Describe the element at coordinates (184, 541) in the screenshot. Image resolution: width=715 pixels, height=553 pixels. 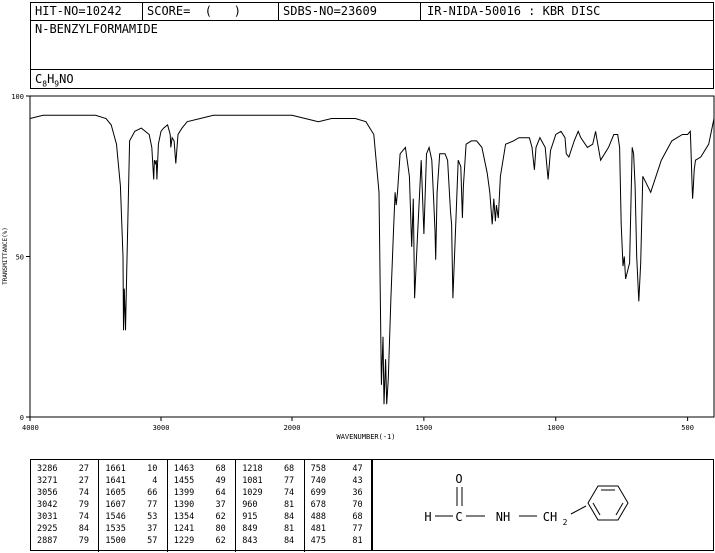
I see `peak-wavenumber: 1229` at that location.